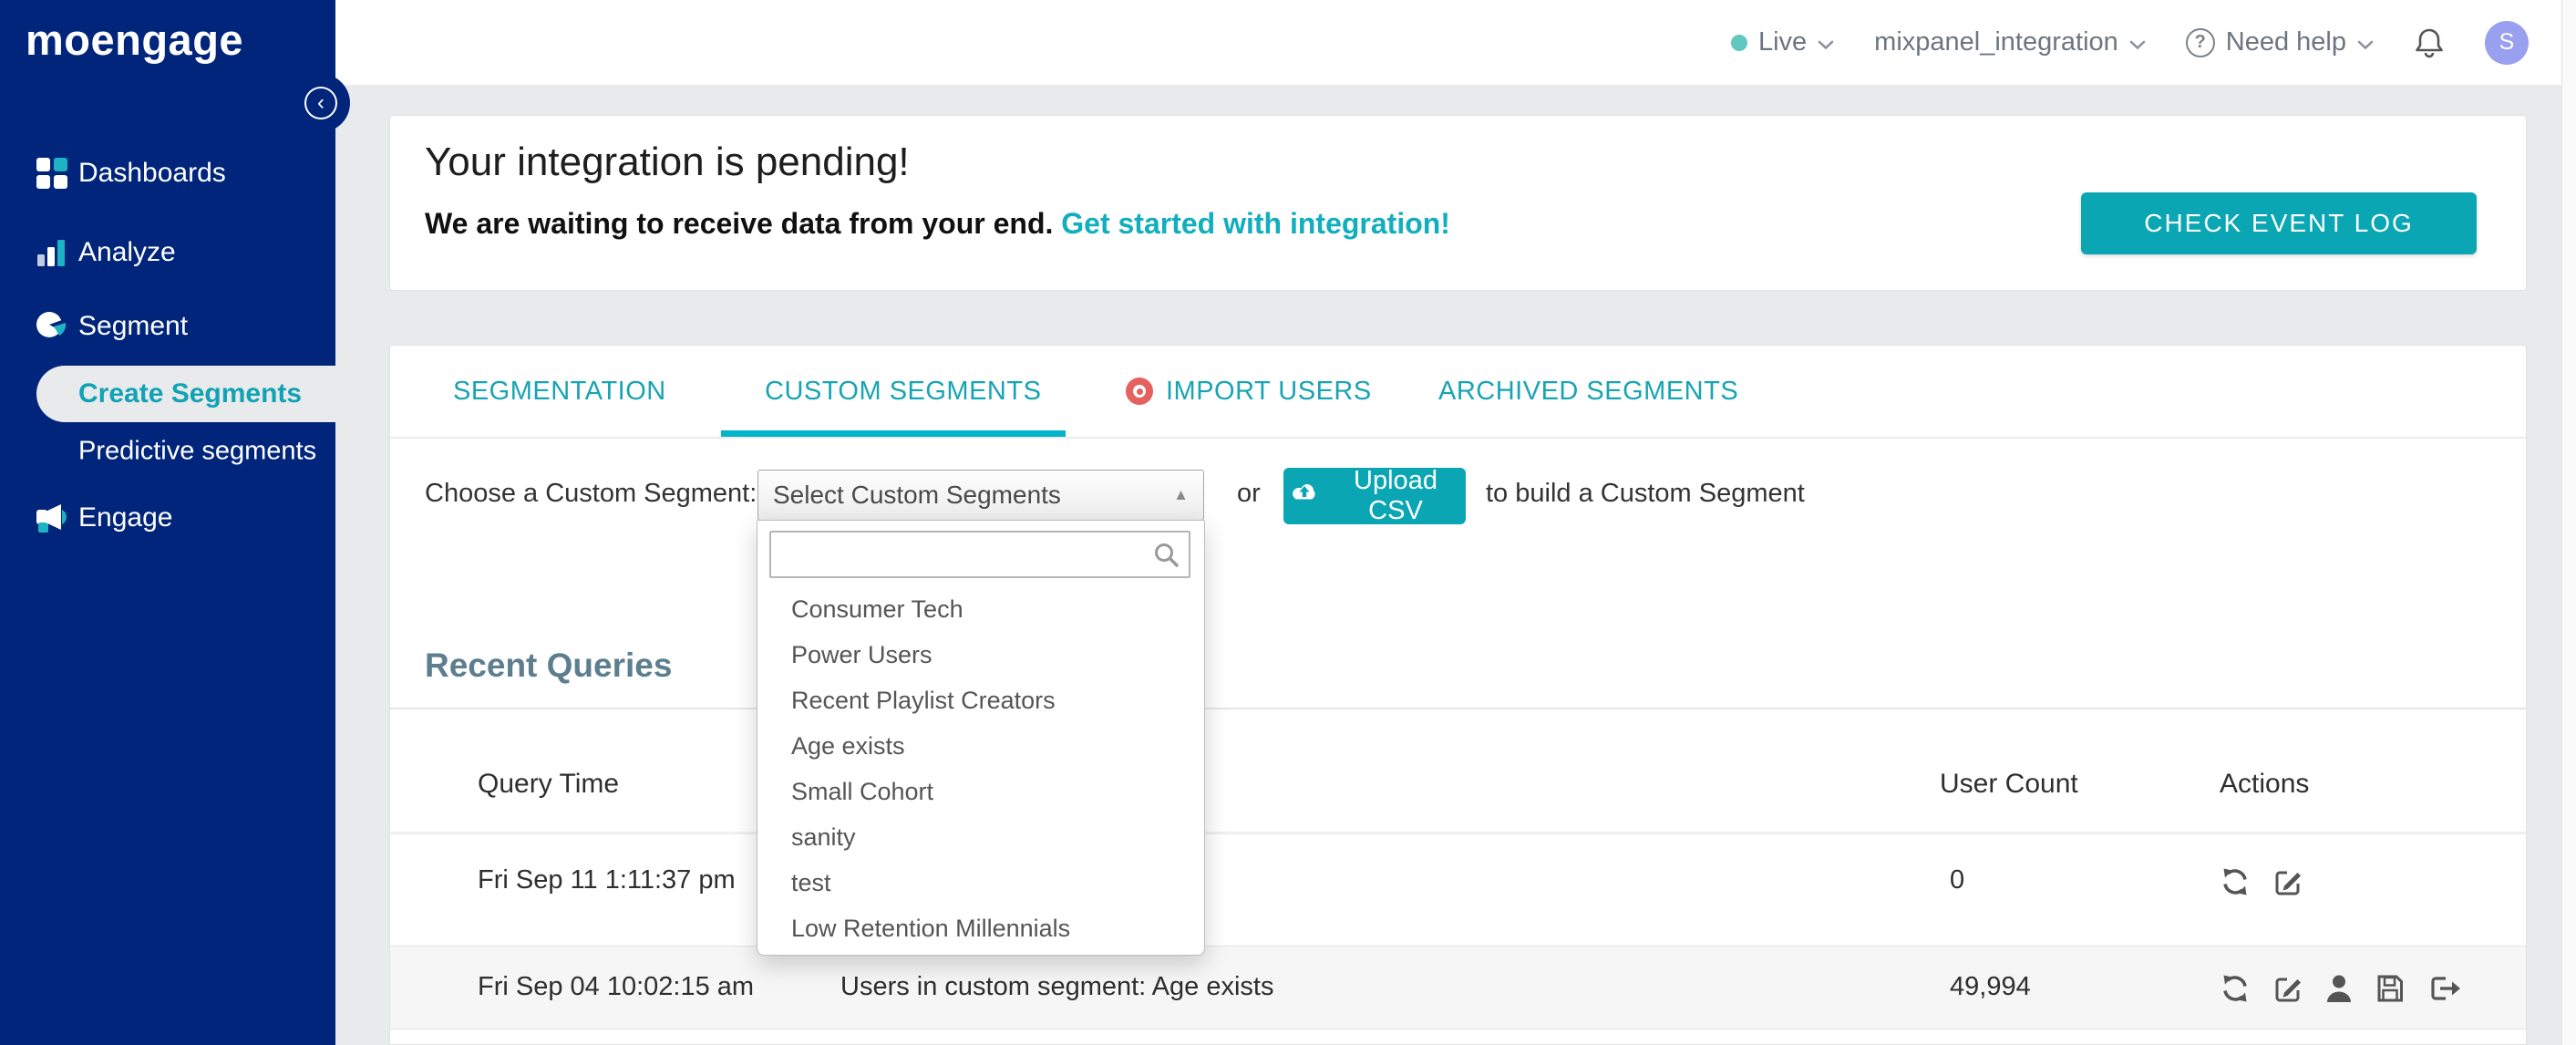  I want to click on upload-csv-button: Upload CSV, so click(1374, 495).